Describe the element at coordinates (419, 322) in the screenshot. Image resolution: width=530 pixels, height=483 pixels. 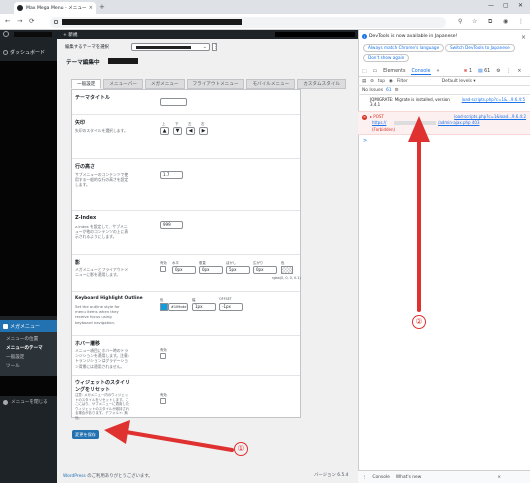
I see `annotation-label-2: ②` at that location.